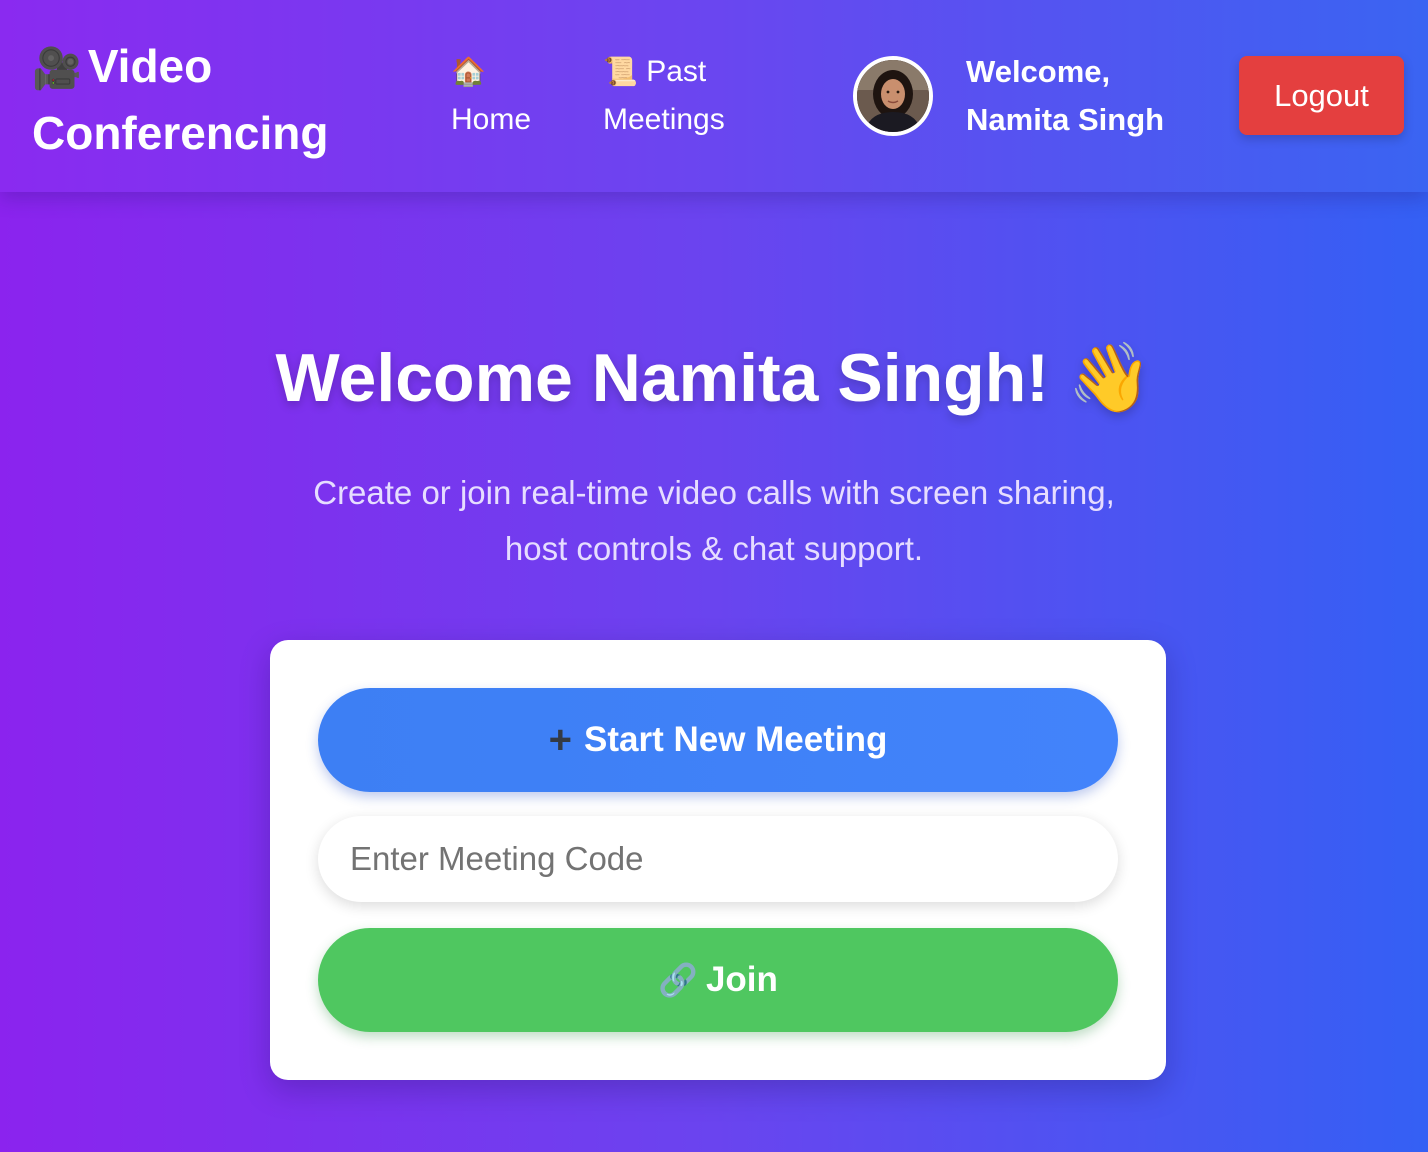  Describe the element at coordinates (620, 71) in the screenshot. I see `scroll-icon: 📜` at that location.